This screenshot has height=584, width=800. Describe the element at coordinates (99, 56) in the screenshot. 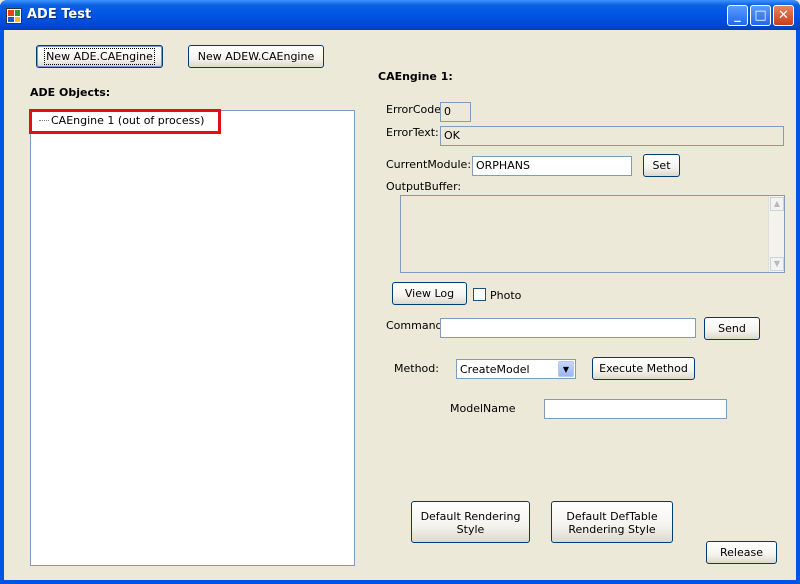

I see `new-ade-caengine-button: New ADE.CAEngine` at that location.